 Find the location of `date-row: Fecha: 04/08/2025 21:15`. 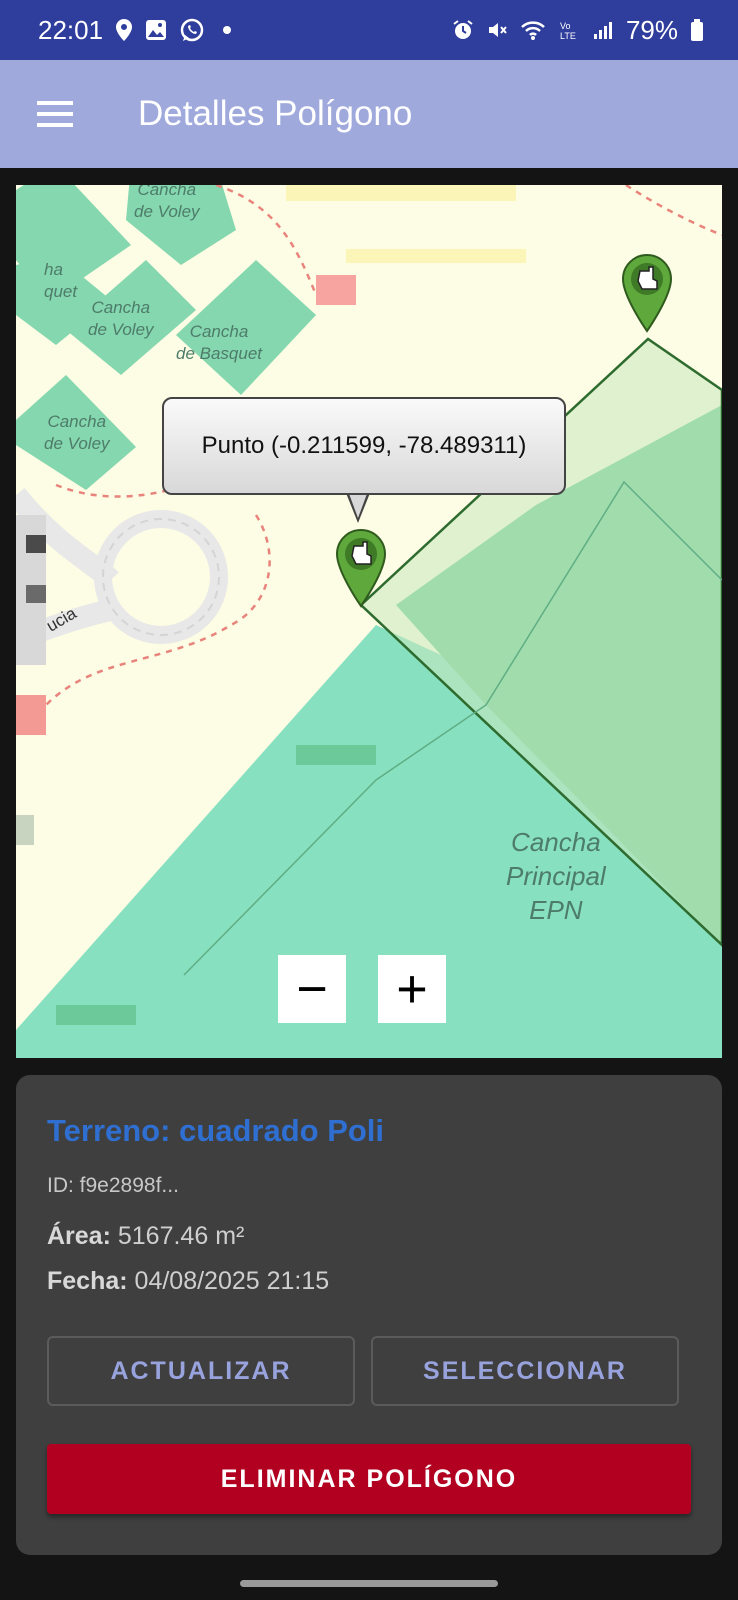

date-row: Fecha: 04/08/2025 21:15 is located at coordinates (188, 1281).